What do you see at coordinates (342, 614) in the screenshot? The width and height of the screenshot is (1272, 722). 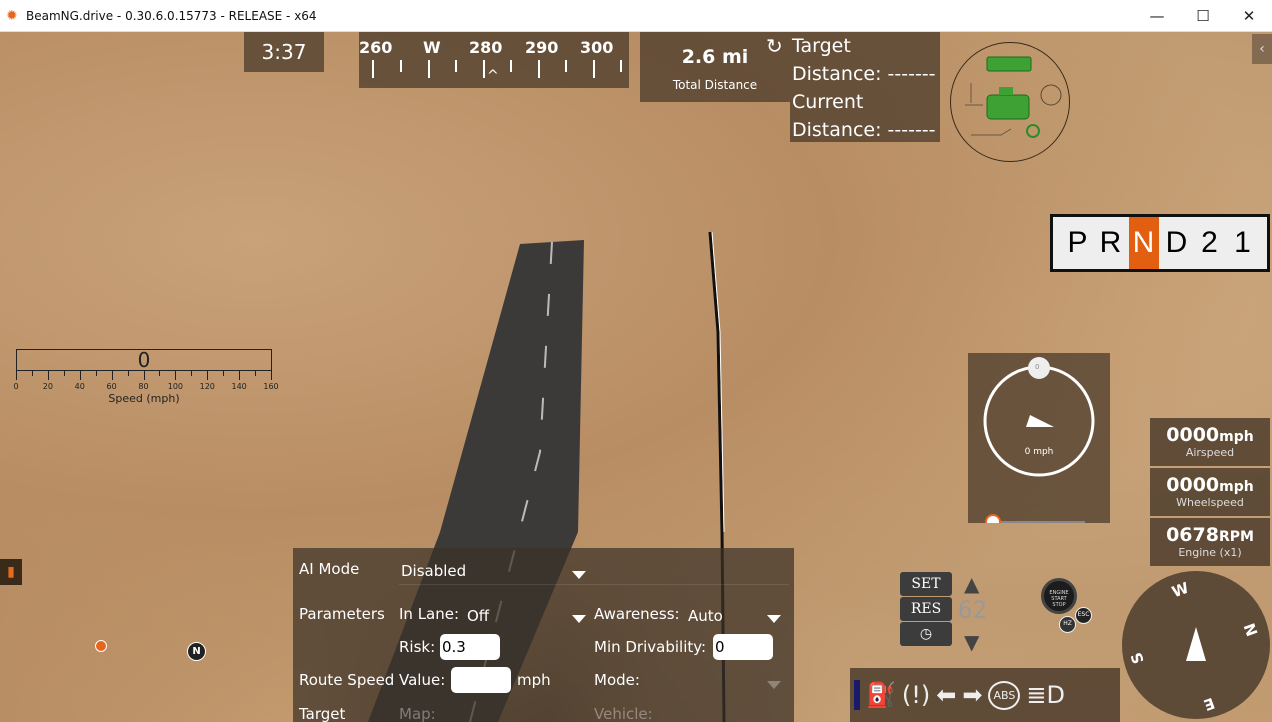 I see `parameters-label: Parameters` at bounding box center [342, 614].